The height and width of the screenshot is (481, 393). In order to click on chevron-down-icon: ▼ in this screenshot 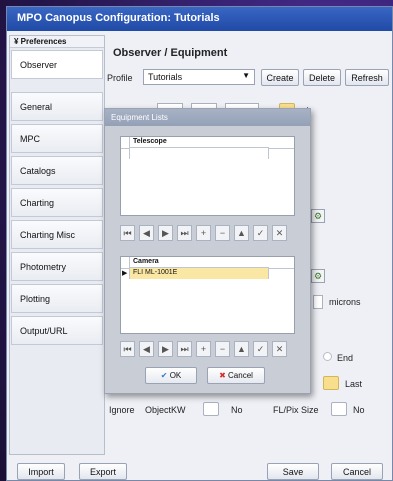, I will do `click(246, 75)`.